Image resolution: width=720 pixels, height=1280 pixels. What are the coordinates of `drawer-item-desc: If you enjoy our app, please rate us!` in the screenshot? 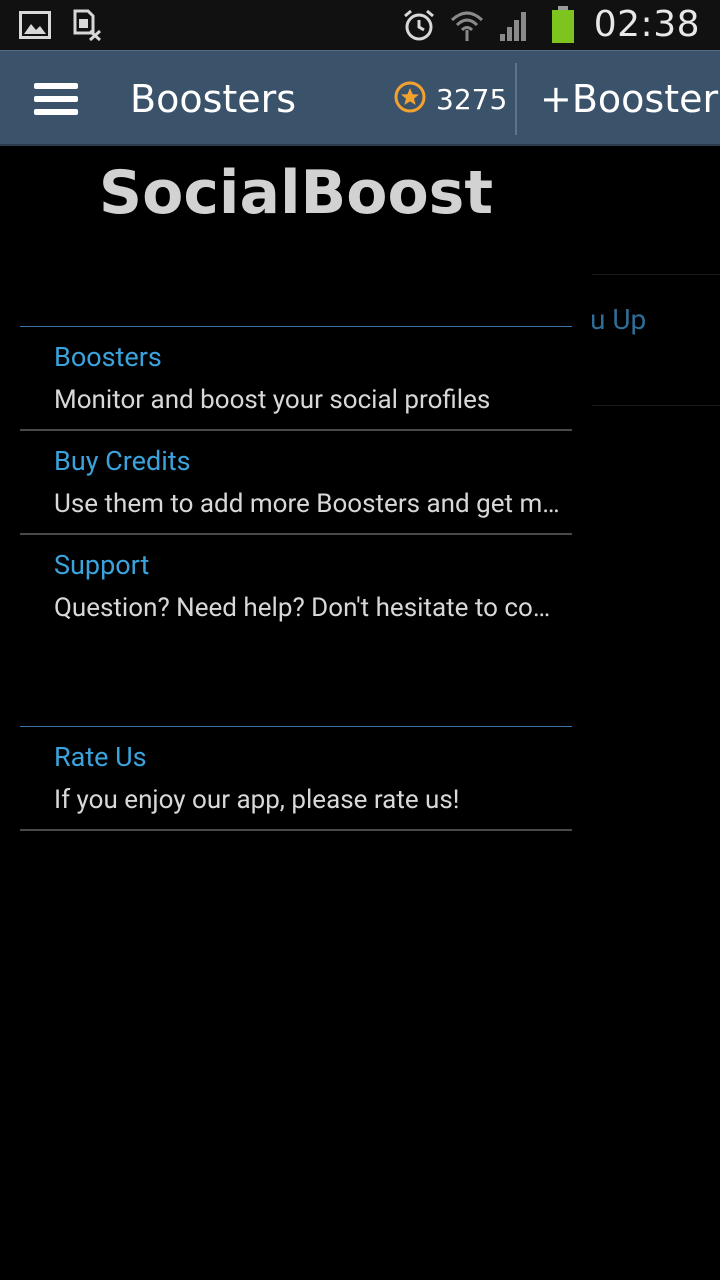 It's located at (257, 800).